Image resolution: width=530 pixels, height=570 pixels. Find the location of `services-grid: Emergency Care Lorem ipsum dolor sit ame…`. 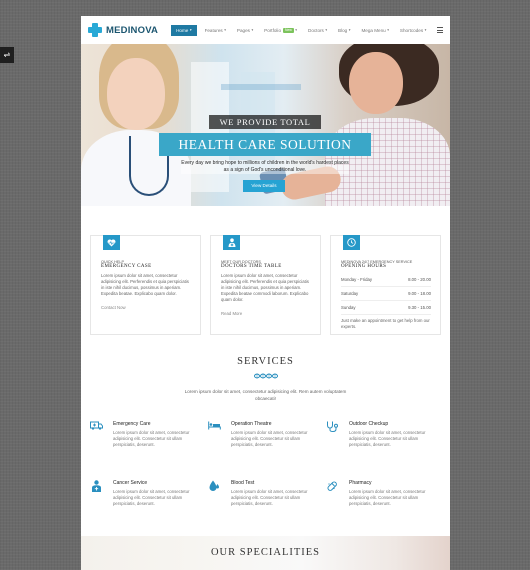

services-grid: Emergency Care Lorem ipsum dolor sit ame… is located at coordinates (266, 463).